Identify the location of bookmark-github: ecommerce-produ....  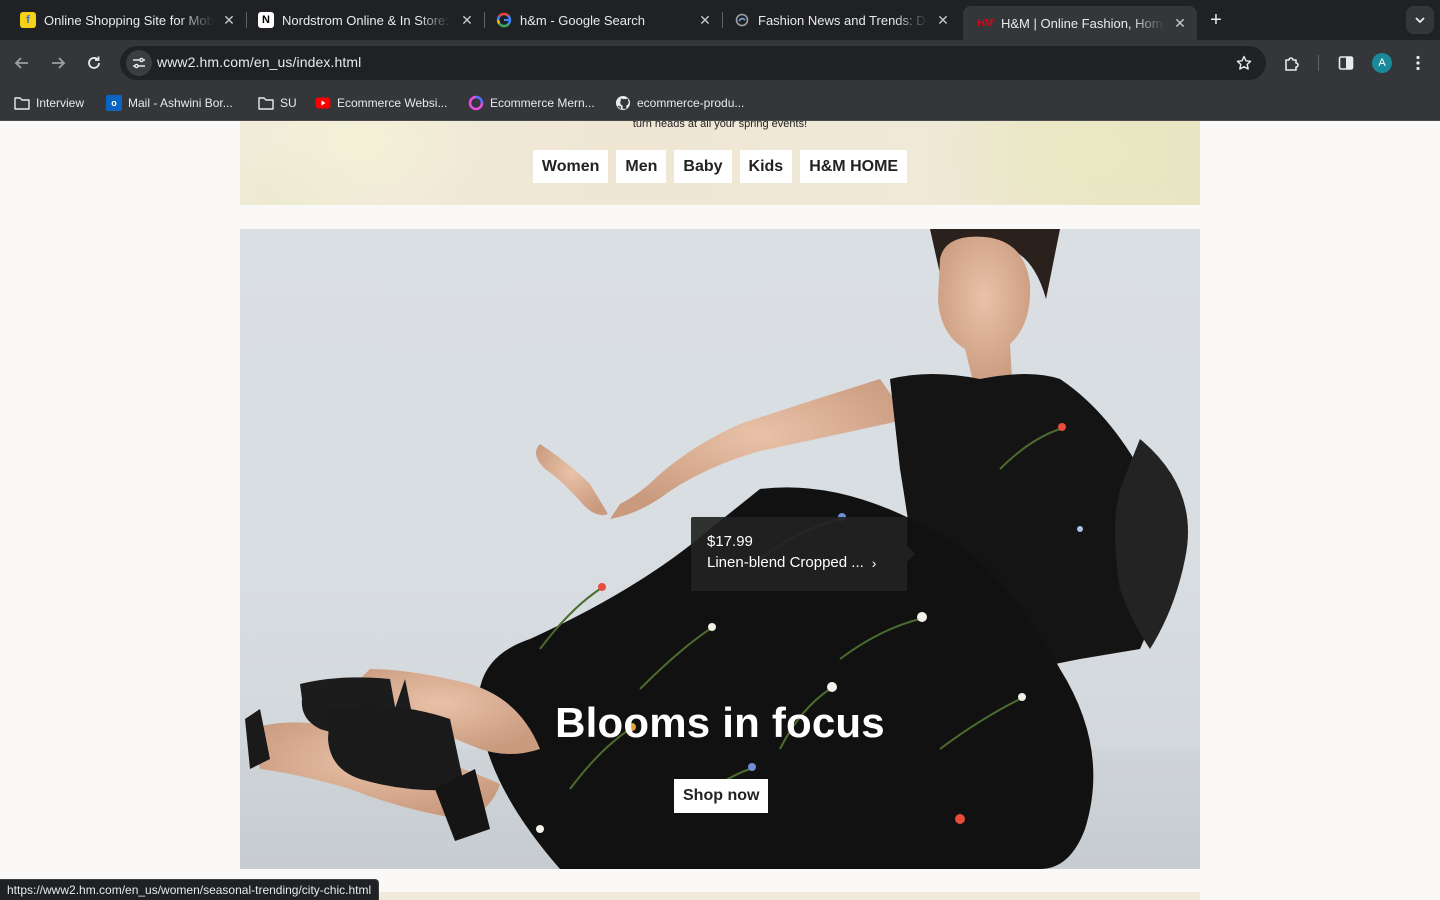
(679, 103).